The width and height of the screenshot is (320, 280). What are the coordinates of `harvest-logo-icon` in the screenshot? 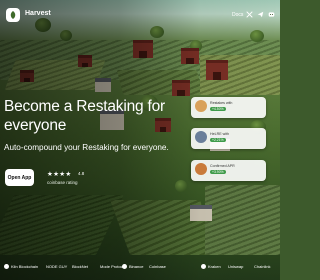 It's located at (13, 15).